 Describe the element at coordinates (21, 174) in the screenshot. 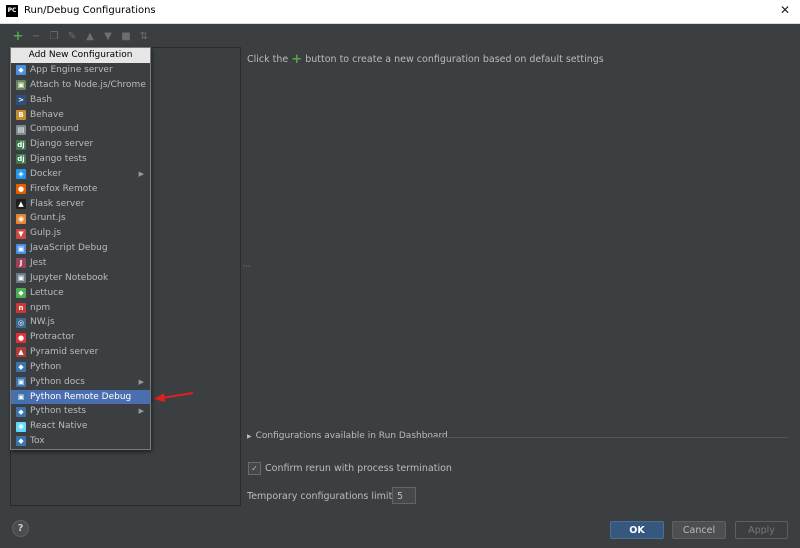

I see `docker-icon: ◈` at that location.